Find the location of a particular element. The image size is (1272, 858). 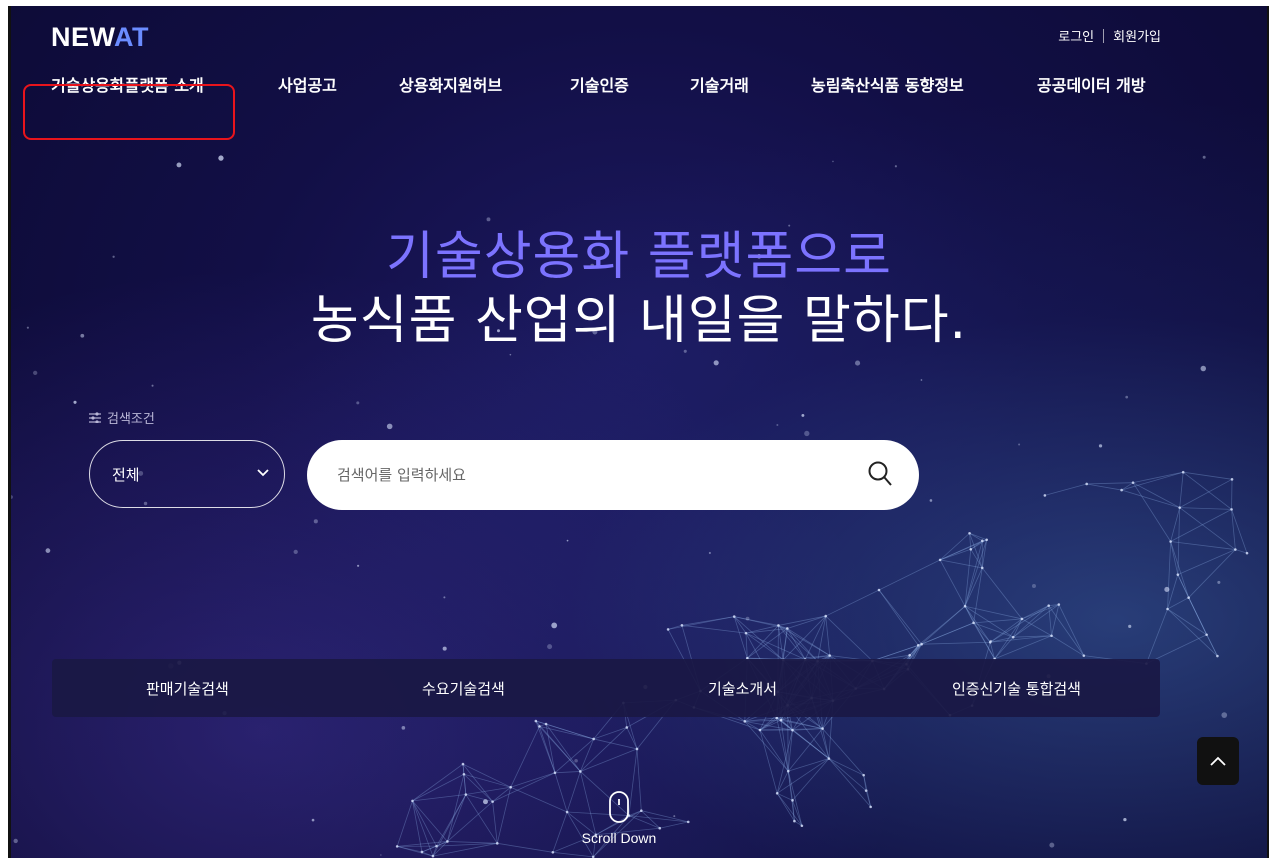

nav-item-certification: 기술인증 is located at coordinates (630, 84).